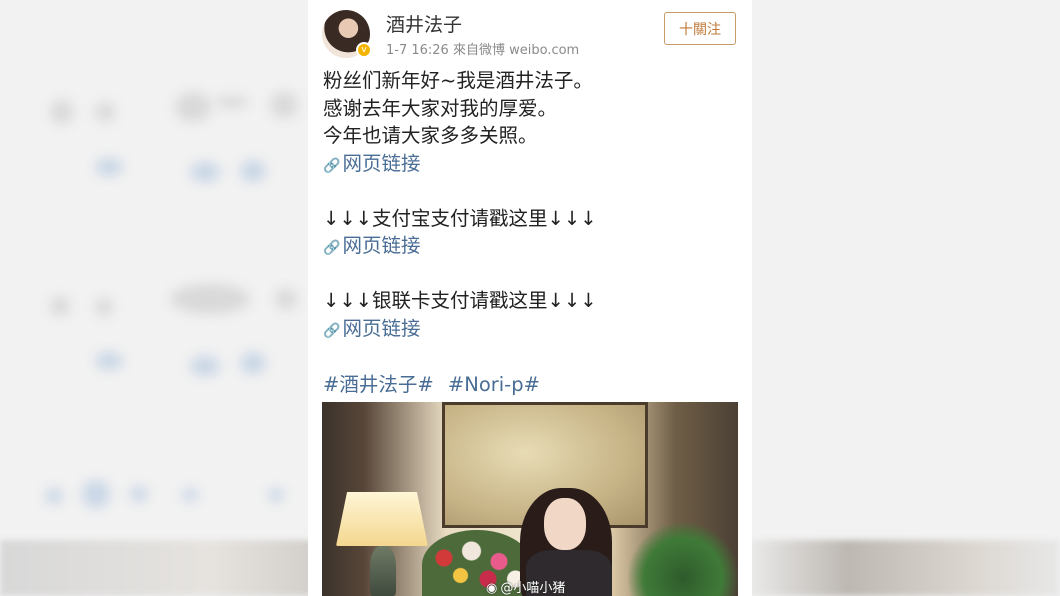  I want to click on post-text-line: 粉丝们新年好~我是酒井法子。, so click(458, 80).